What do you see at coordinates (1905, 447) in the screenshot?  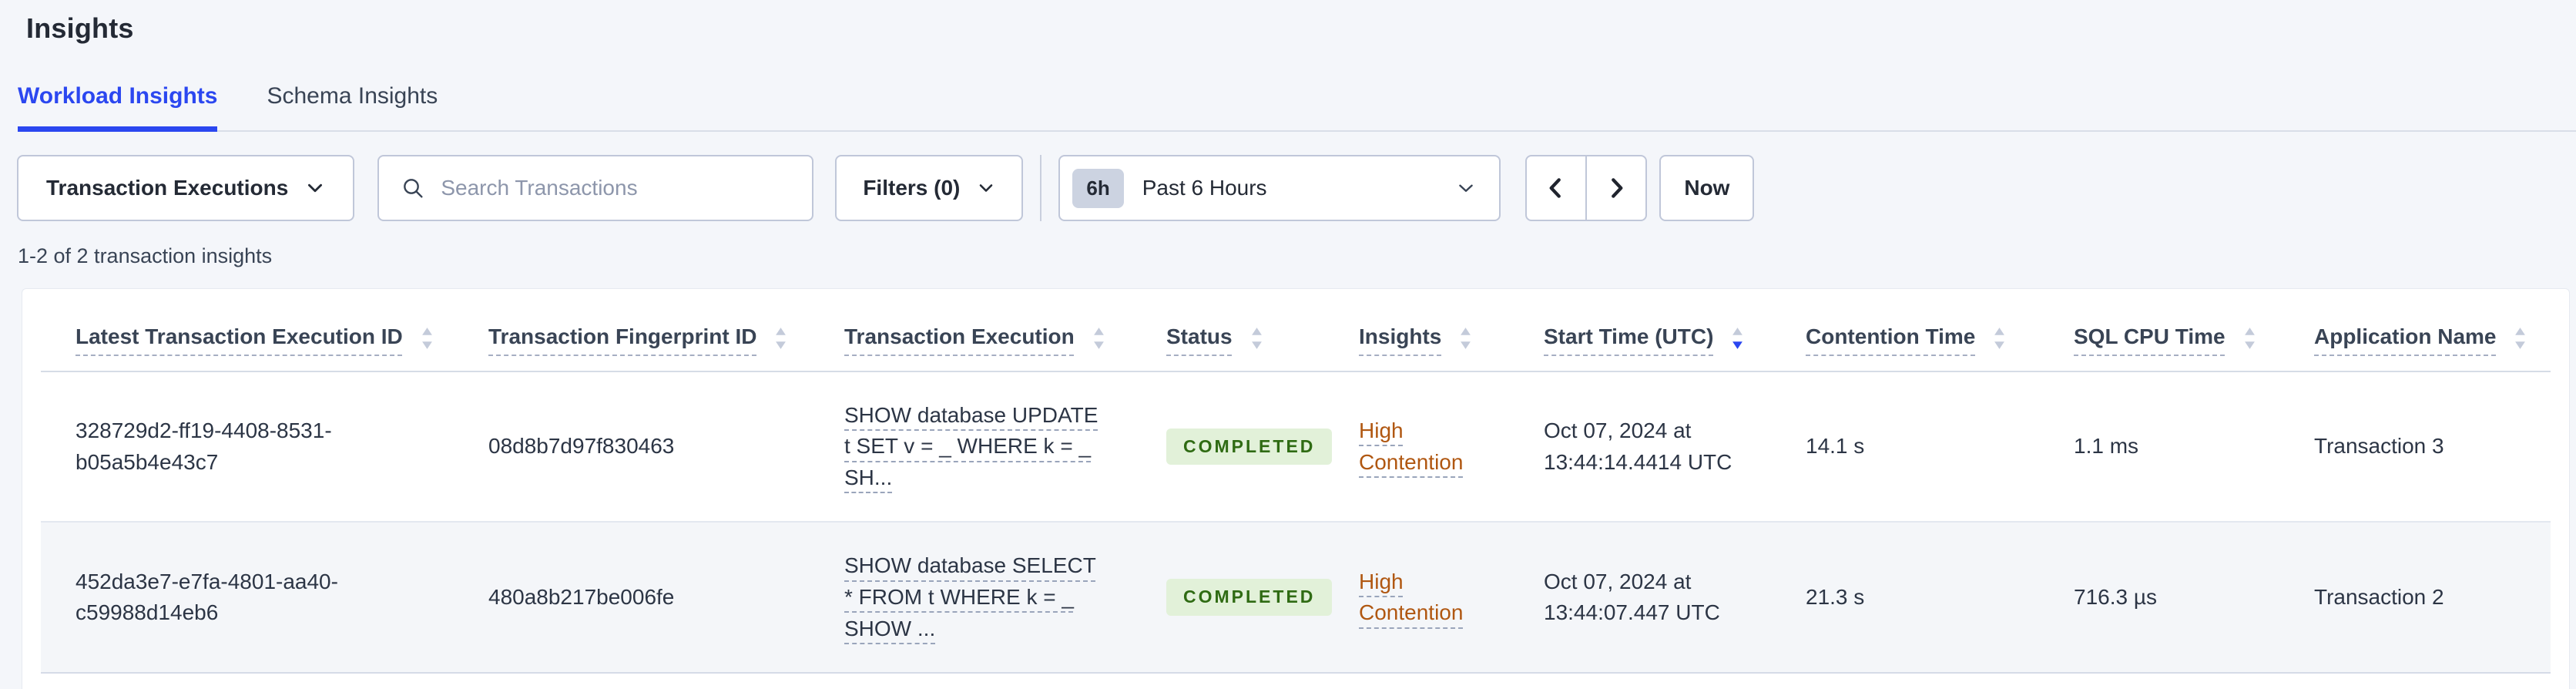 I see `contention-time-cell: 14.1 s` at bounding box center [1905, 447].